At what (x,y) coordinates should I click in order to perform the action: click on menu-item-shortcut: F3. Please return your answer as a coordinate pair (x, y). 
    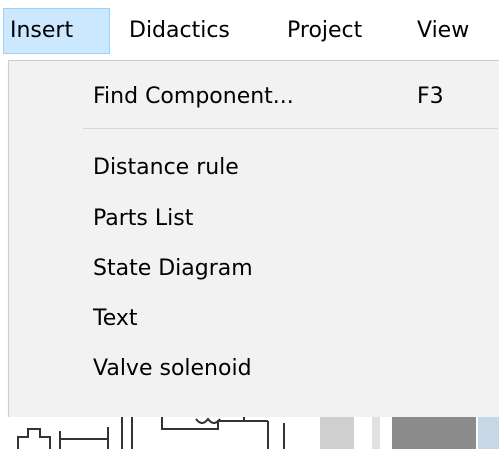
    Looking at the image, I should click on (430, 96).